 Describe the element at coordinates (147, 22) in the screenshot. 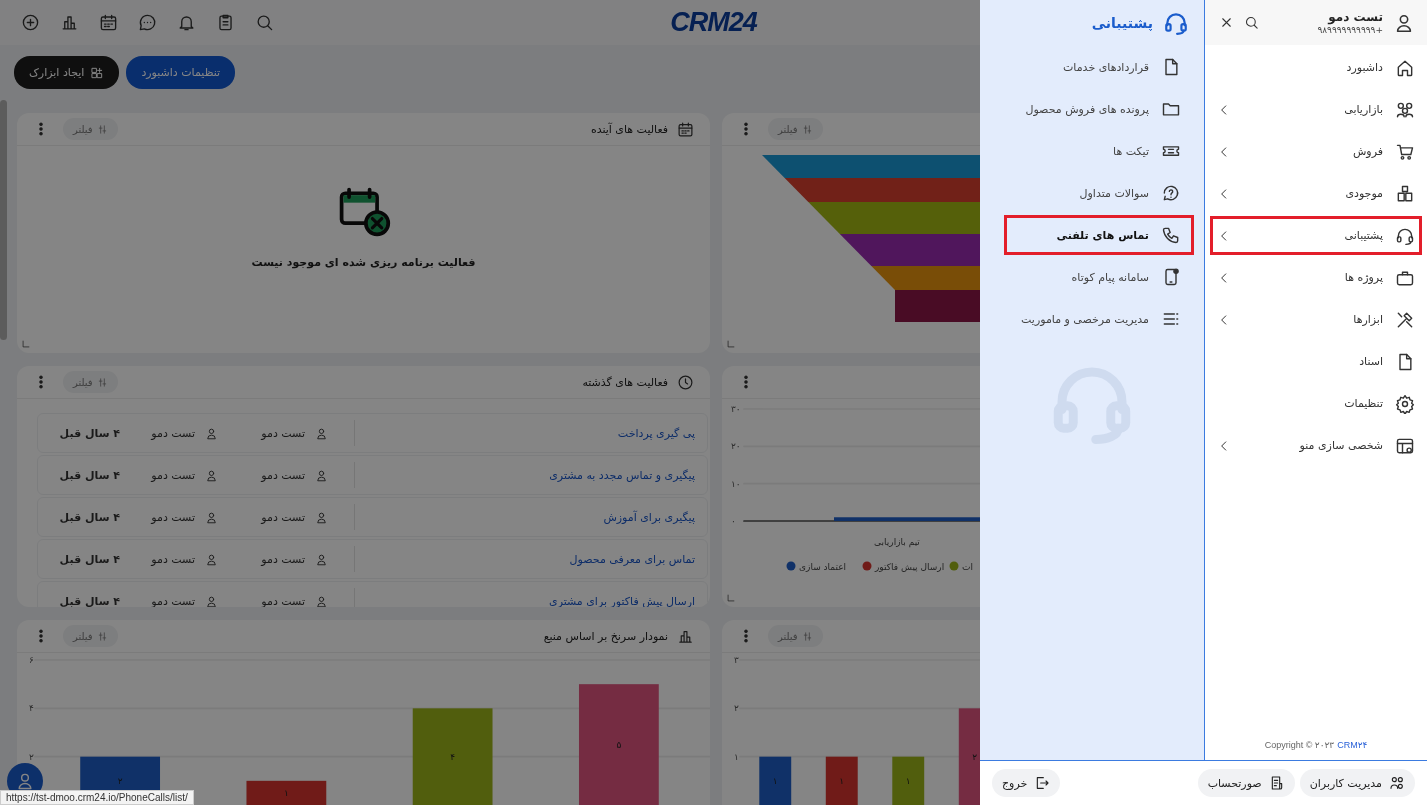

I see `chat-icon` at that location.